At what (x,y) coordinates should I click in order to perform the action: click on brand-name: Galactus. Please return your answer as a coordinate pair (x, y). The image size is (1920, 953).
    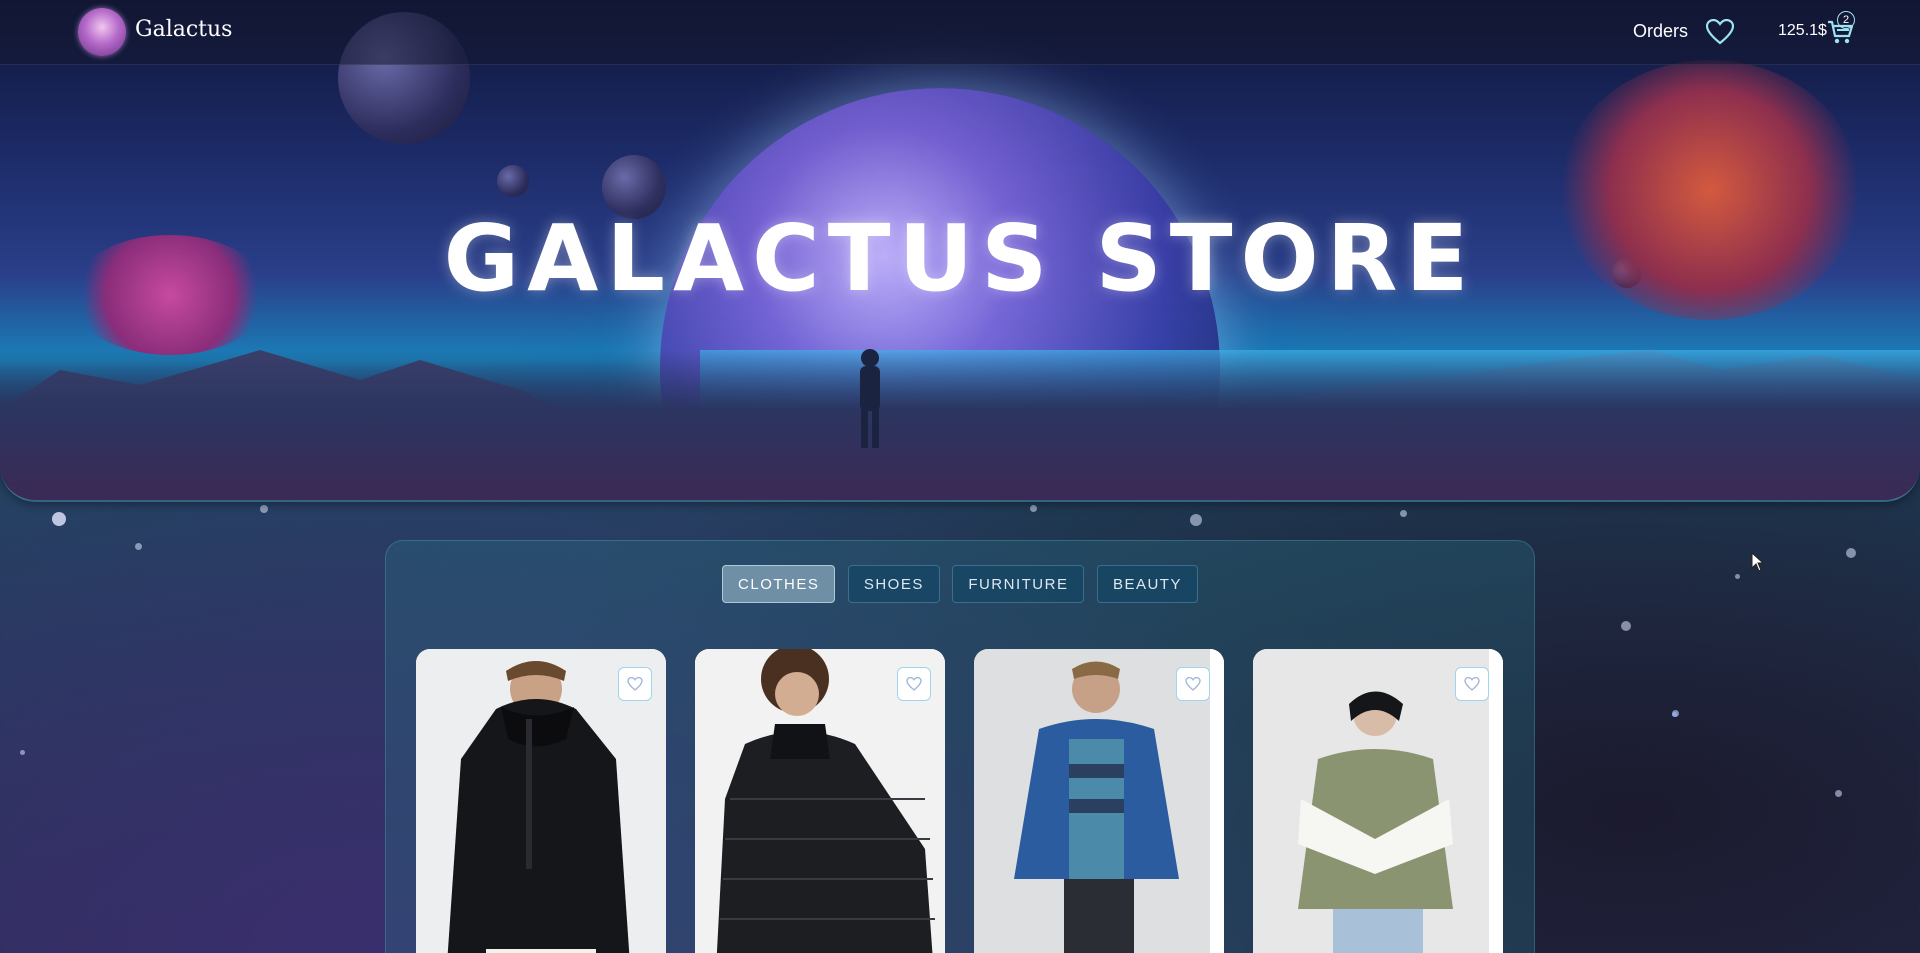
    Looking at the image, I should click on (183, 29).